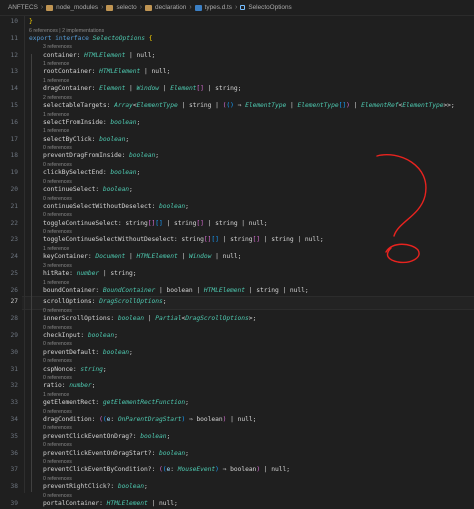 The height and width of the screenshot is (509, 474). Describe the element at coordinates (402, 253) in the screenshot. I see `question-mark-dot` at that location.